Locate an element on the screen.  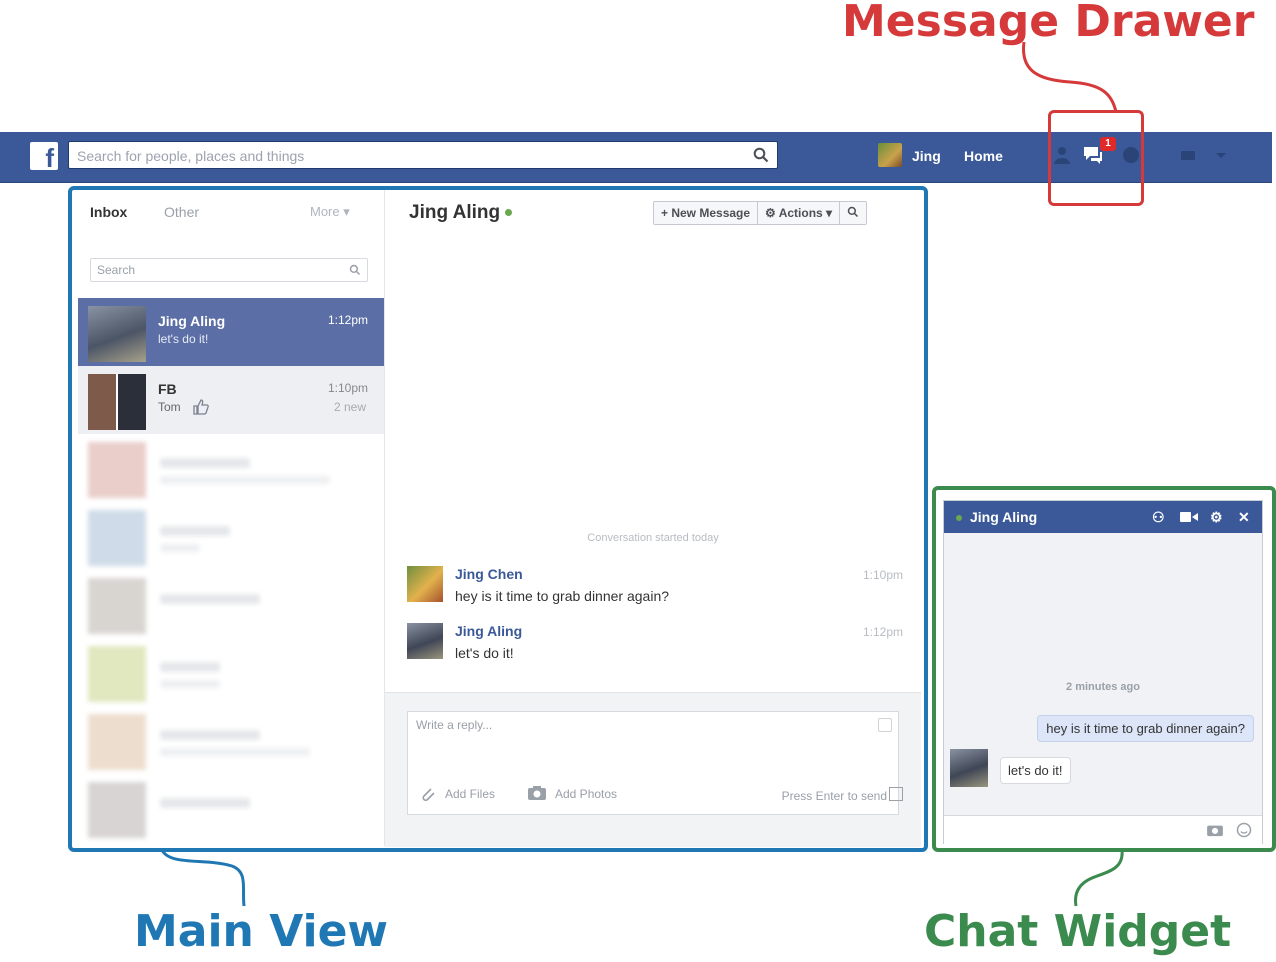
annotation-connector-green is located at coordinates (1099, 878).